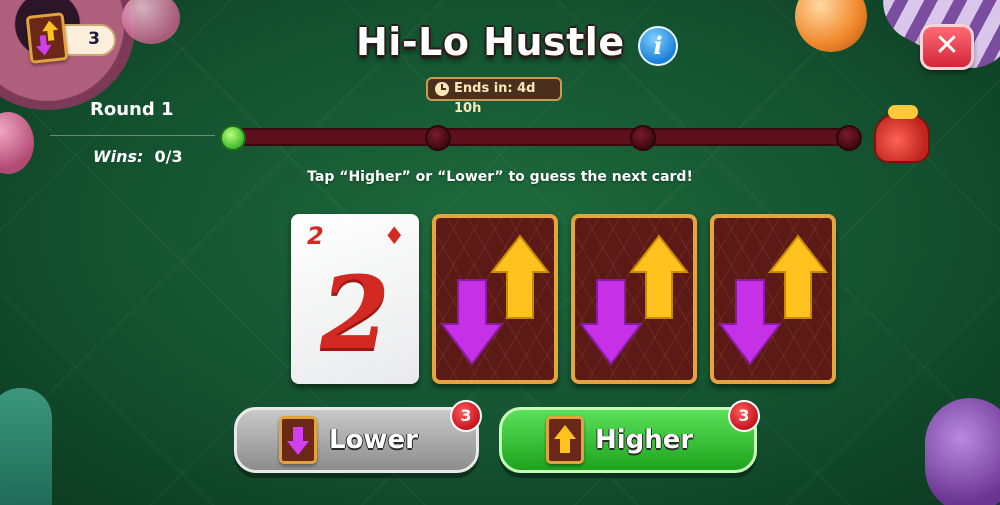 Image resolution: width=1000 pixels, height=505 pixels. I want to click on grape-candy-decoration, so click(962, 451).